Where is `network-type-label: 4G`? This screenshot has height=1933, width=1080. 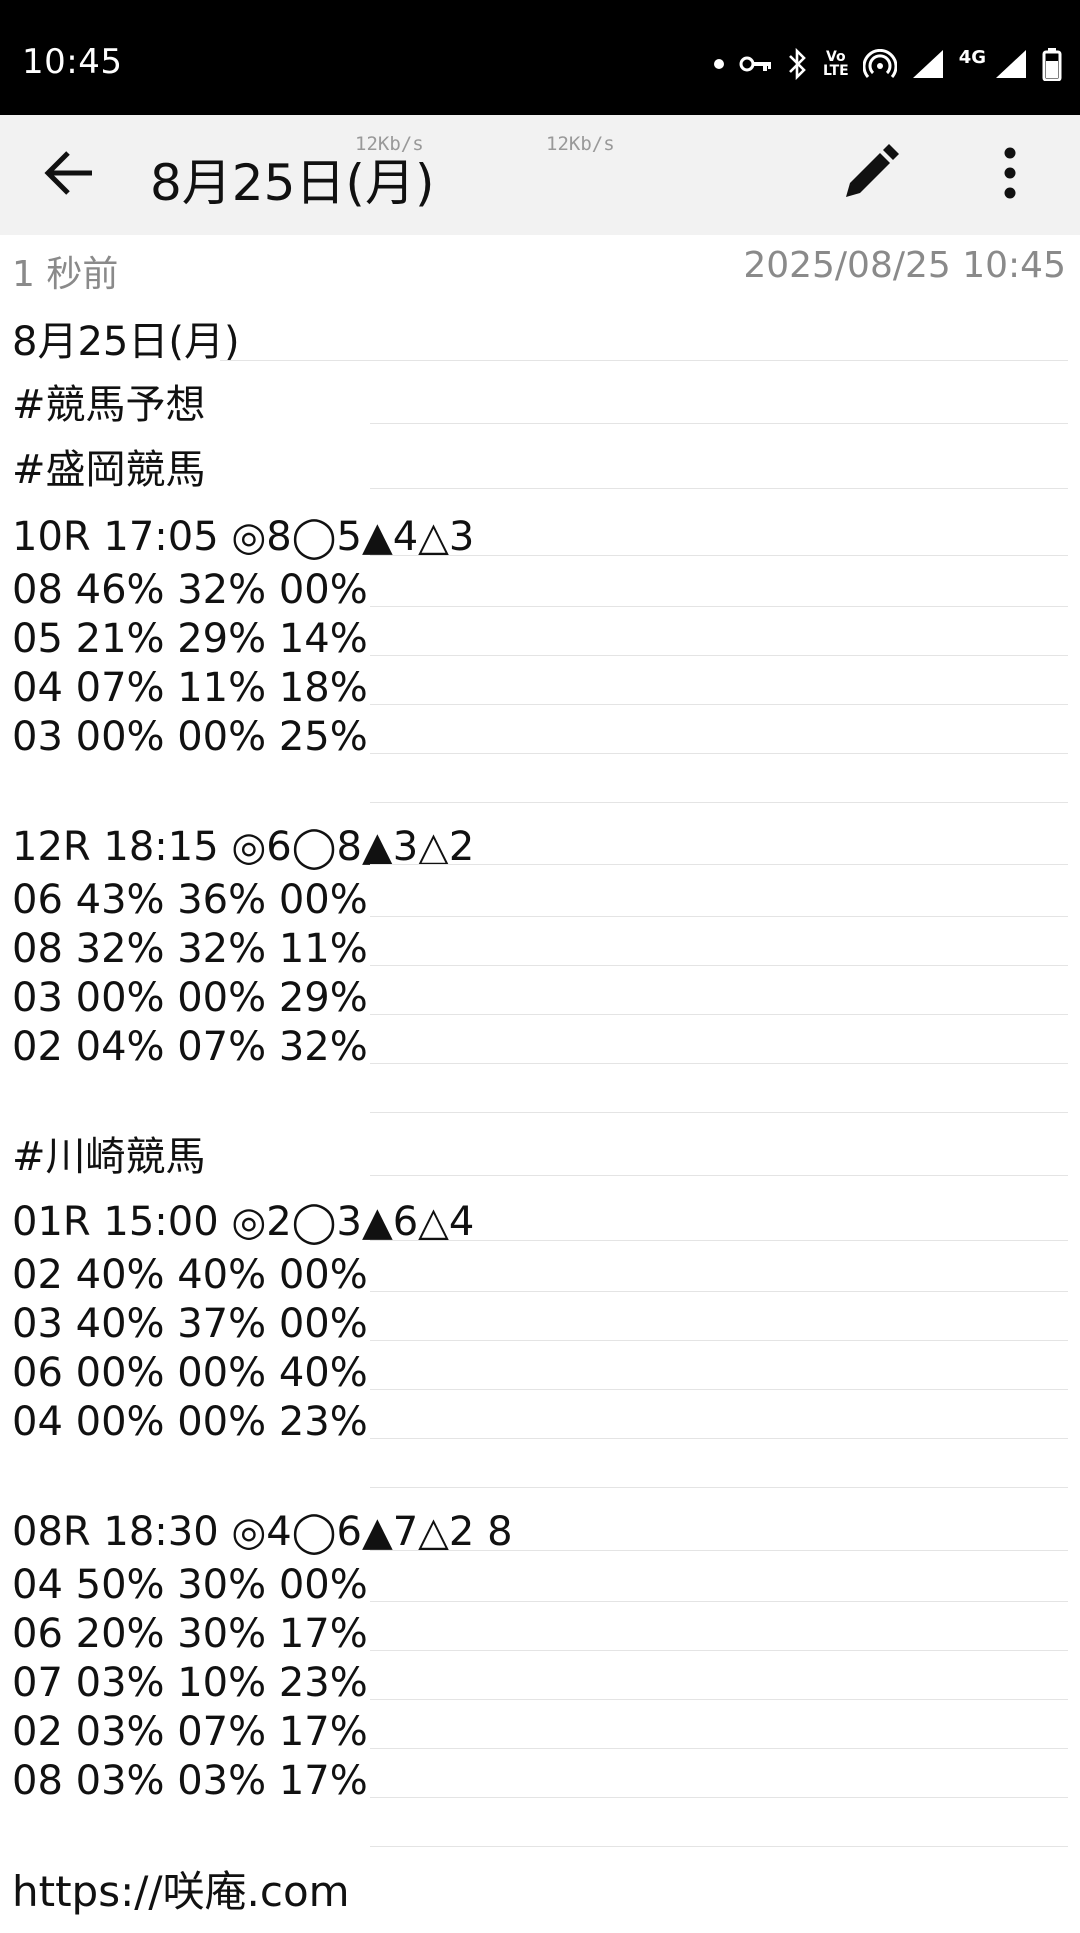 network-type-label: 4G is located at coordinates (972, 57).